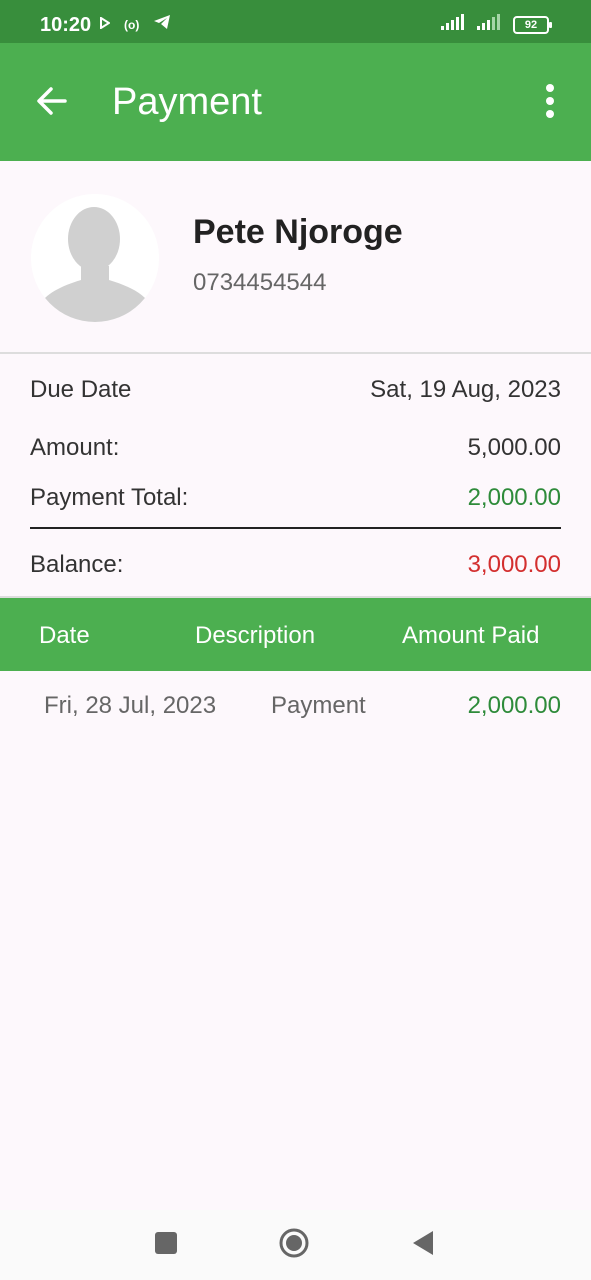 Image resolution: width=591 pixels, height=1280 pixels. I want to click on home-circle-icon, so click(294, 1245).